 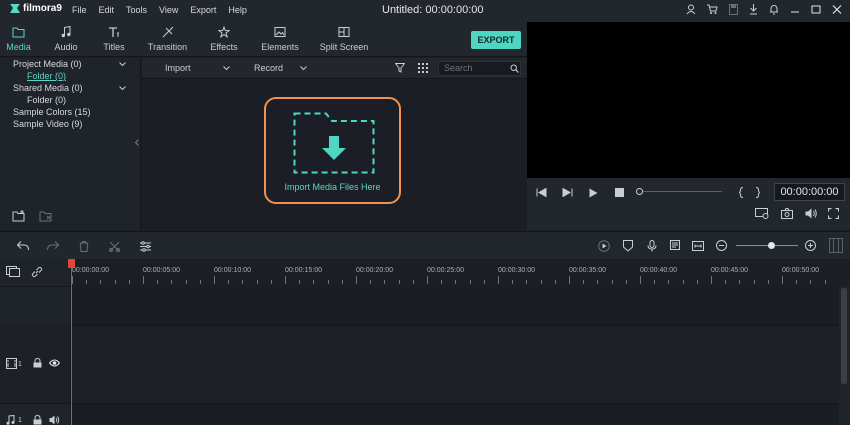 I want to click on search-input: Search, so click(x=479, y=68).